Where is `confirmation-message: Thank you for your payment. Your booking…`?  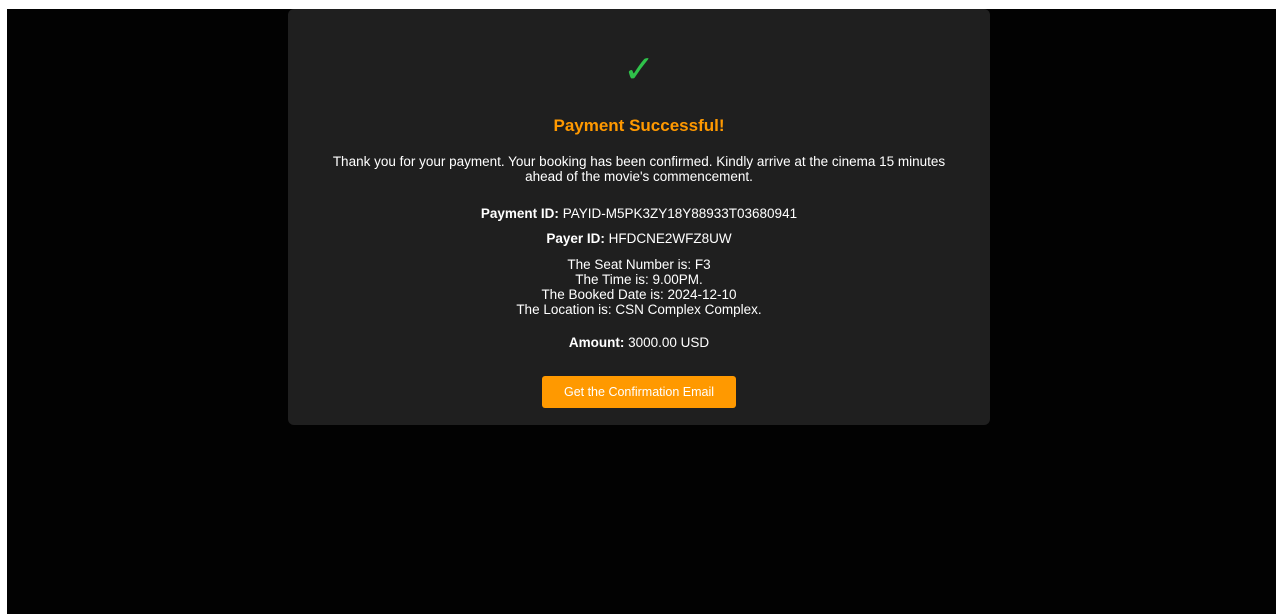 confirmation-message: Thank you for your payment. Your booking… is located at coordinates (639, 169).